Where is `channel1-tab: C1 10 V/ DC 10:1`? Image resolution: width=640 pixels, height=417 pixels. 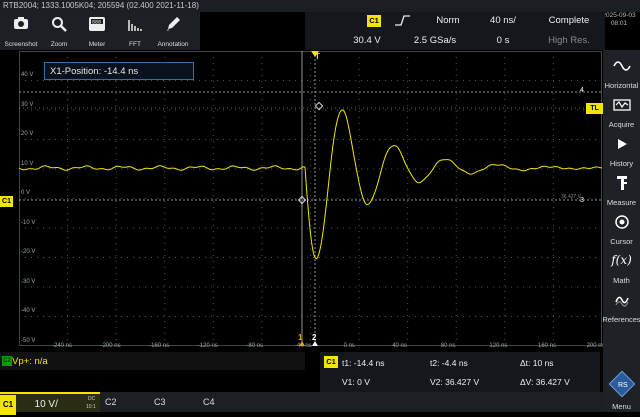
channel1-tab: C1 10 V/ DC 10:1 is located at coordinates (50, 403).